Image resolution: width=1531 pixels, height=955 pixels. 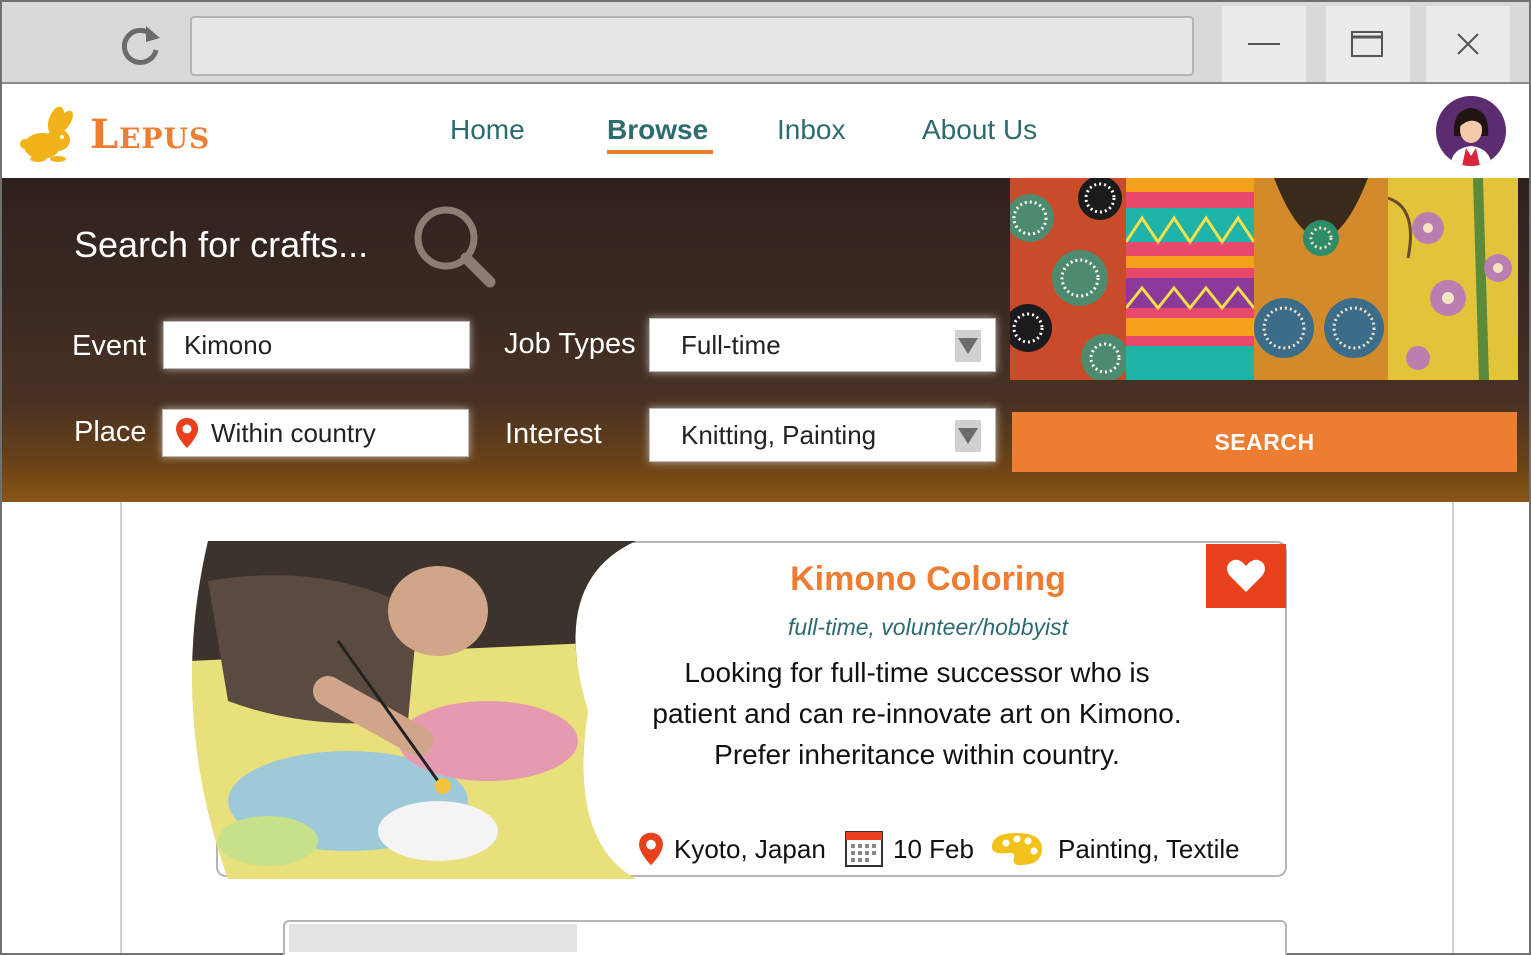 I want to click on listing-location-text: Kyoto, Japan, so click(x=750, y=848).